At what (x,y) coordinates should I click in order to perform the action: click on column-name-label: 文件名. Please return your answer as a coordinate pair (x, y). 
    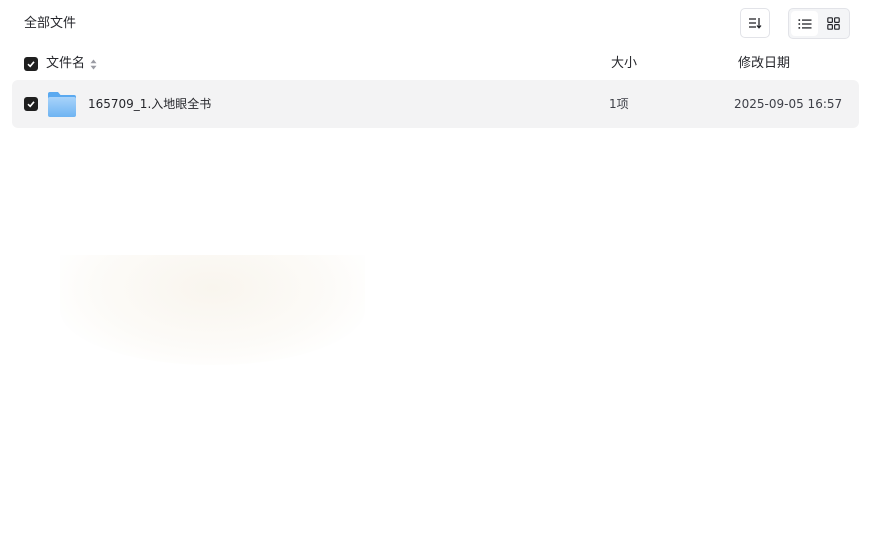
    Looking at the image, I should click on (66, 63).